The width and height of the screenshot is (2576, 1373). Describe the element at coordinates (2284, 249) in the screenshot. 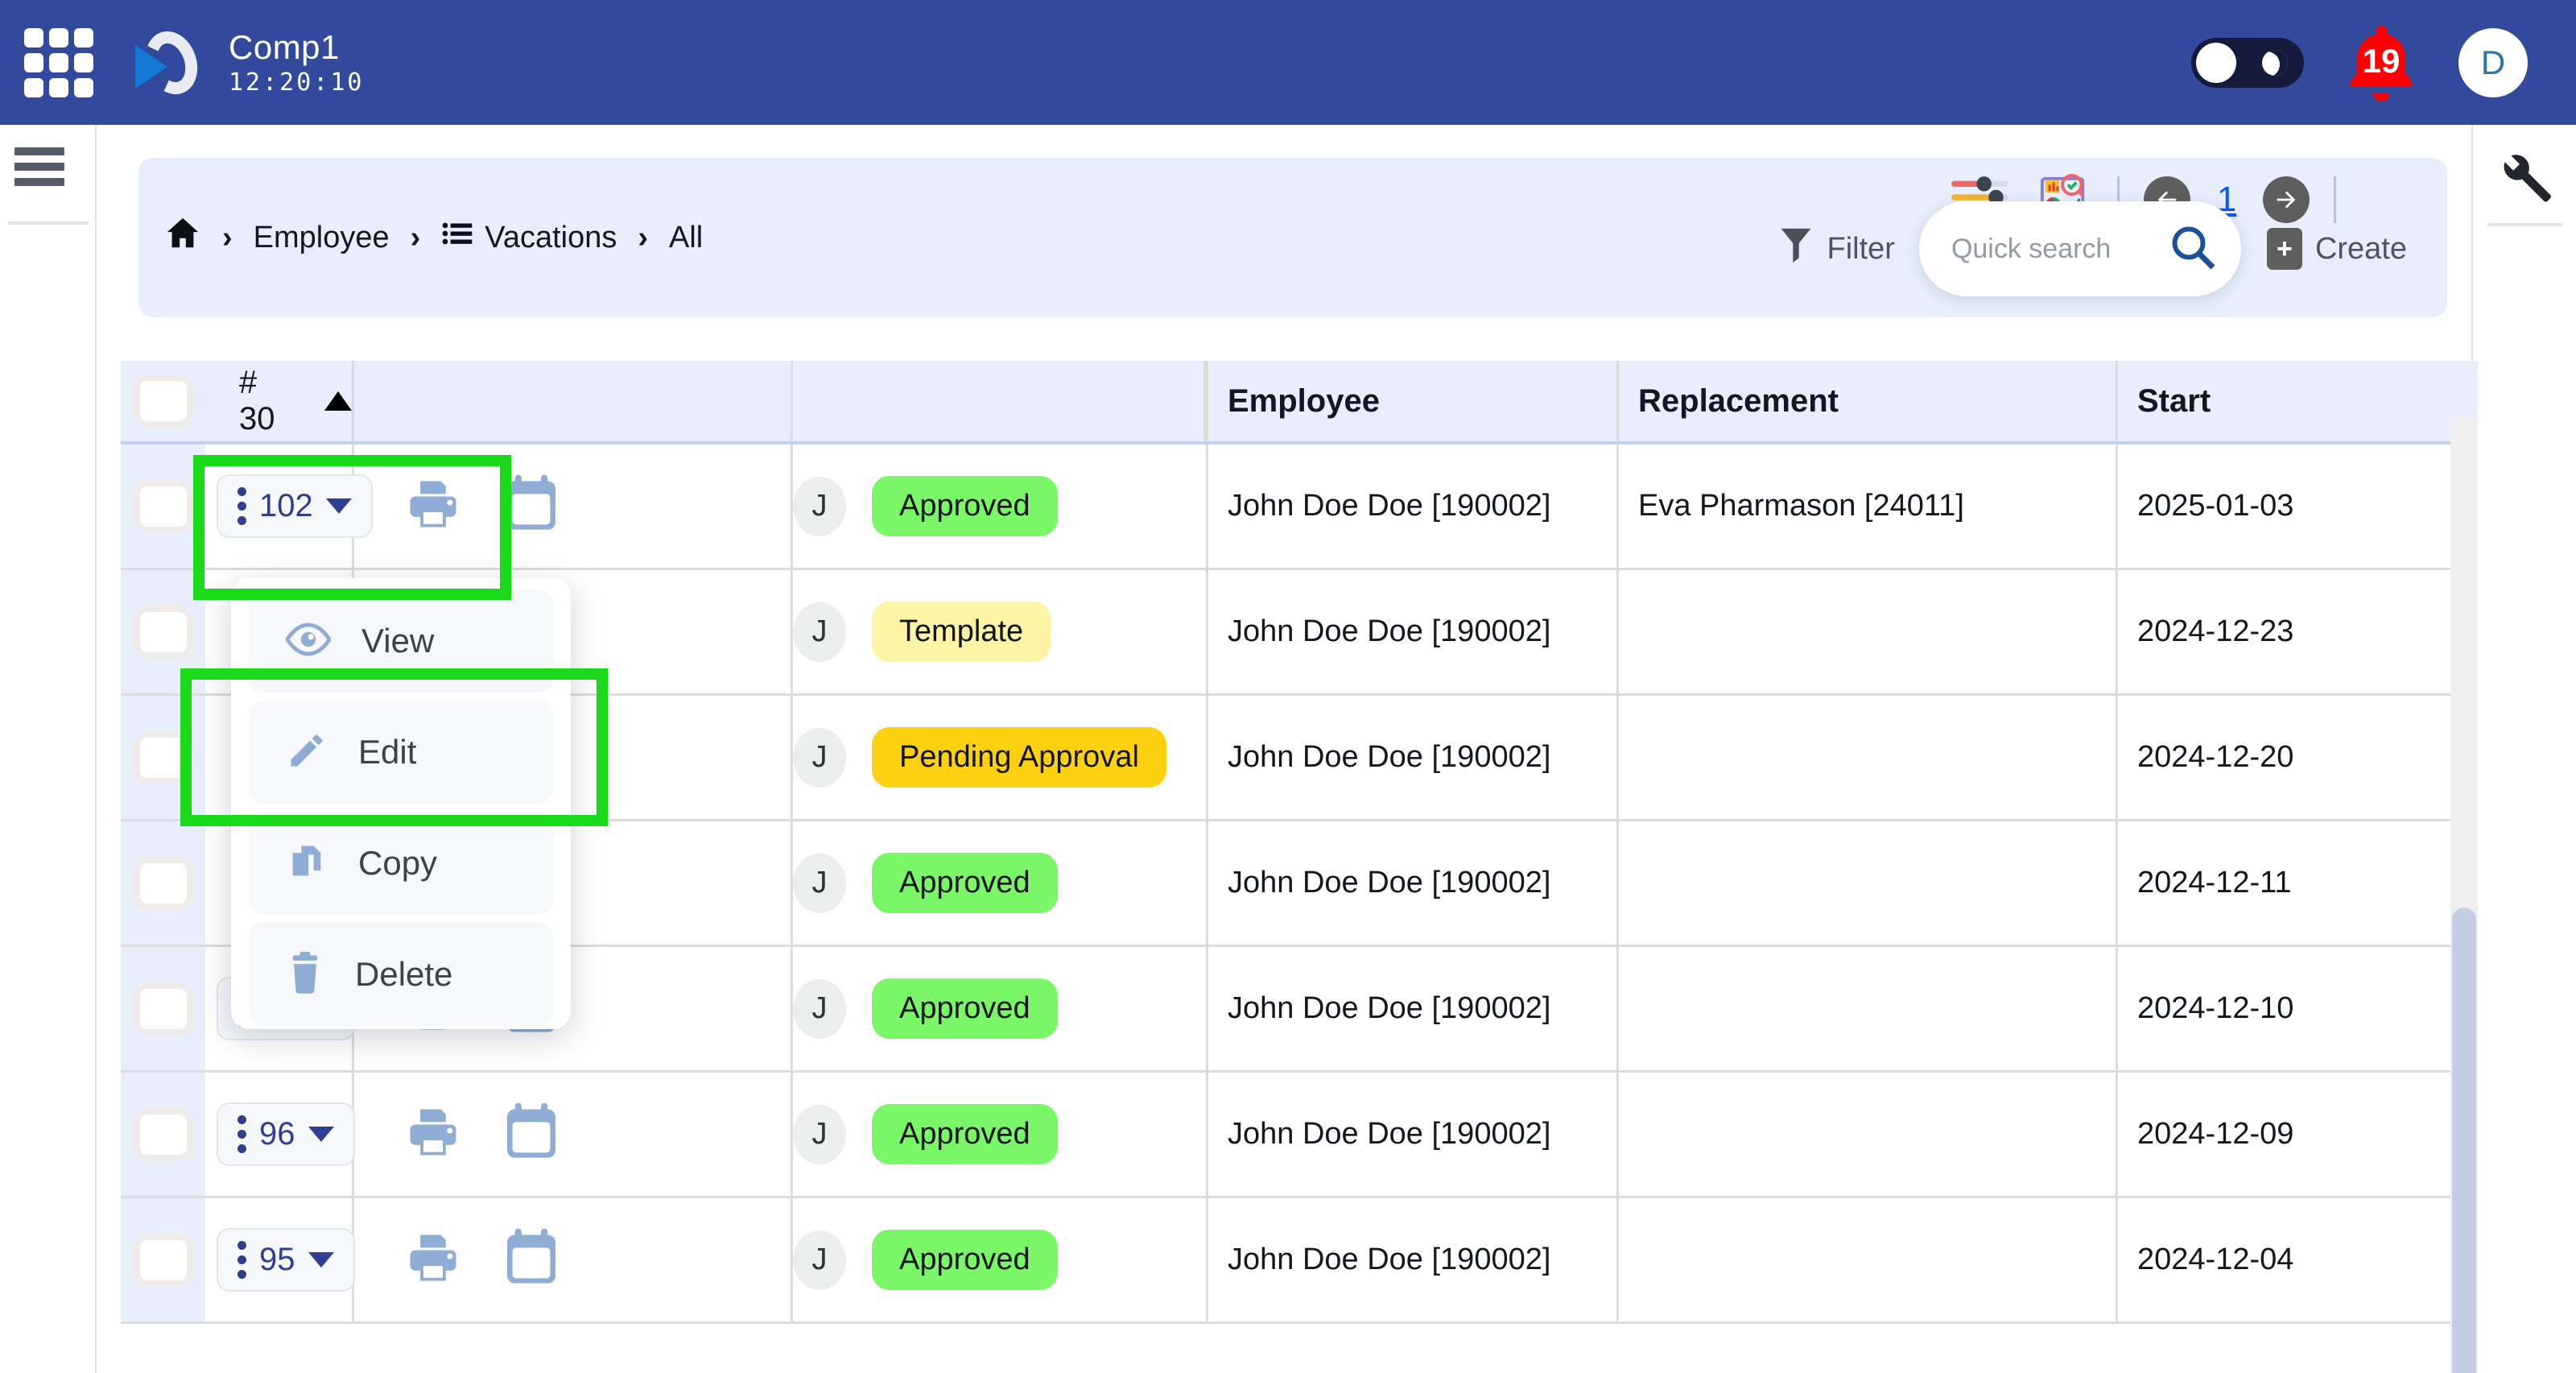

I see `plus-icon: +` at that location.